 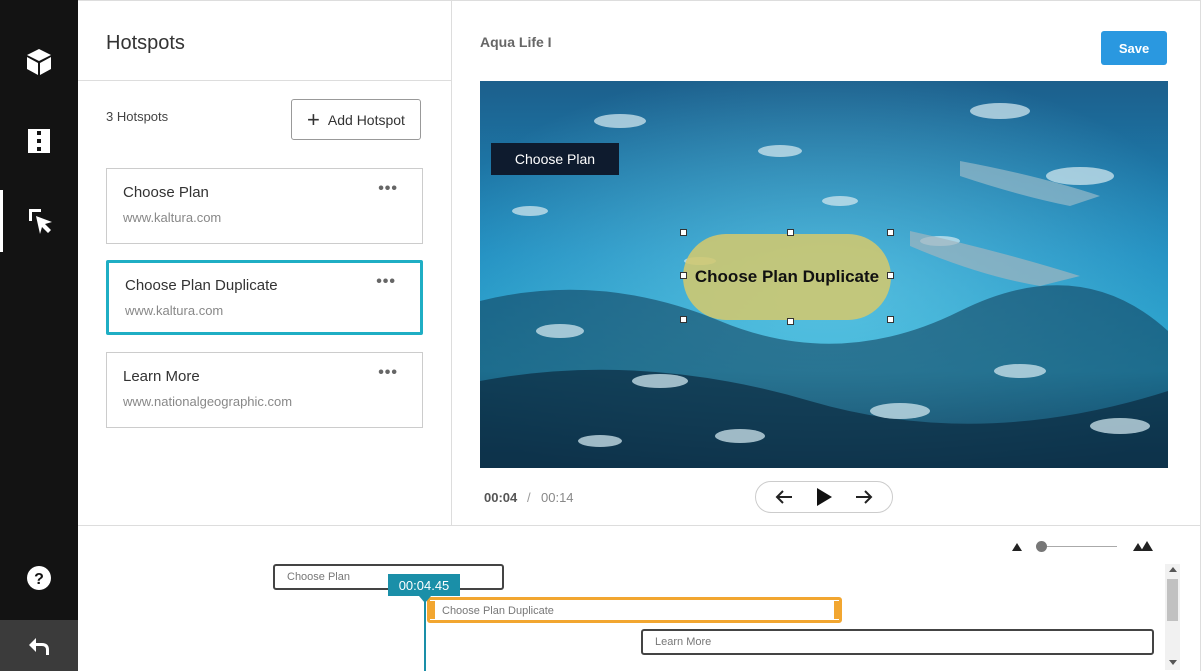 I want to click on trim-handle-left, so click(x=432, y=610).